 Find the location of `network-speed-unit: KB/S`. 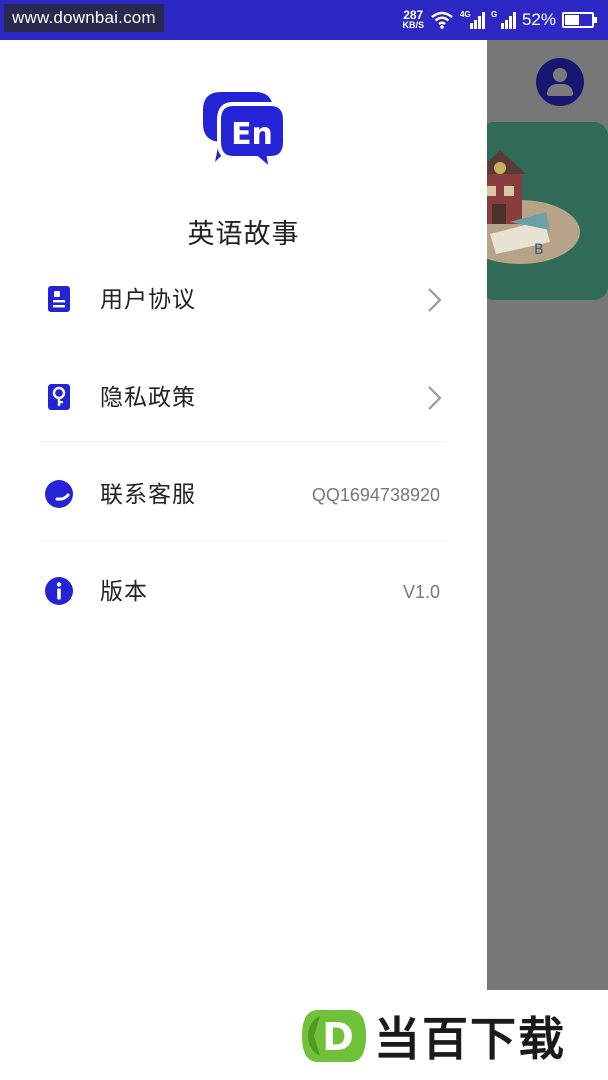

network-speed-unit: KB/S is located at coordinates (413, 25).